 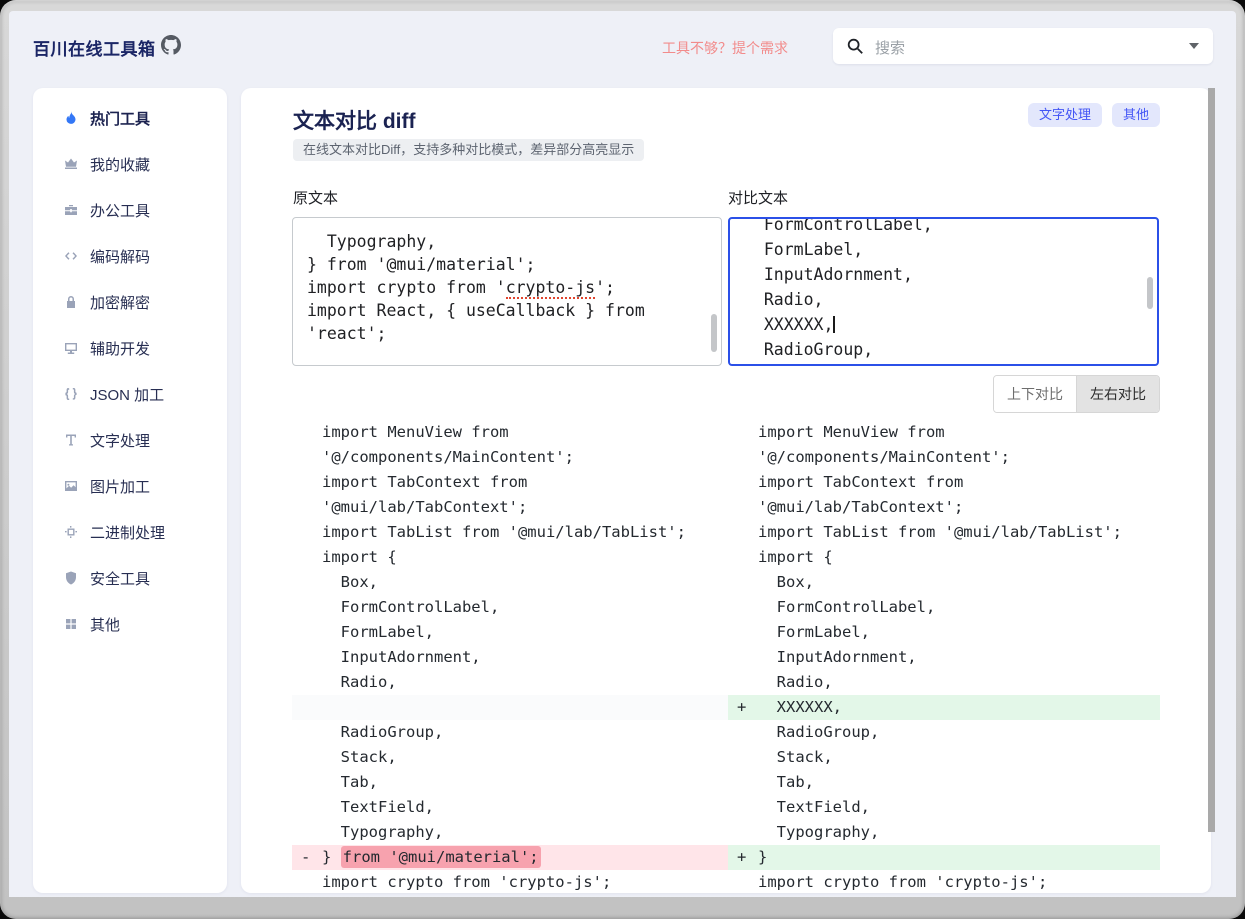 I want to click on diff-row-ctx: import crypto from 'crypto-js';, so click(x=510, y=881).